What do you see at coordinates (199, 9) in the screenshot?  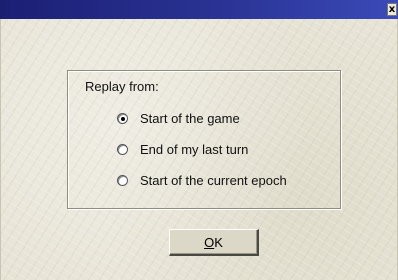 I see `title-bar: x` at bounding box center [199, 9].